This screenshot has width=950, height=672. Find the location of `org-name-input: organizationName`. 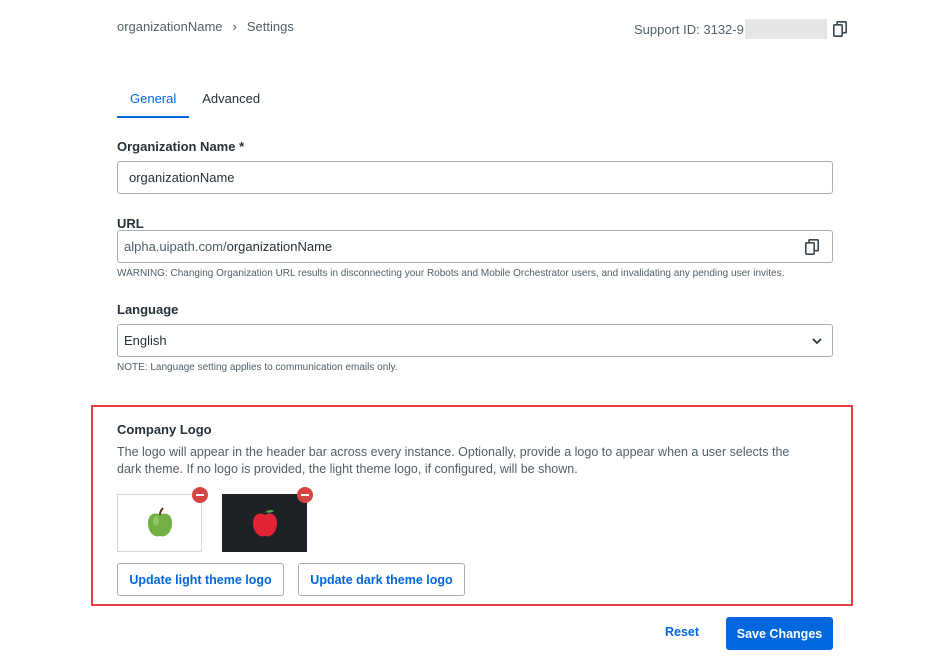

org-name-input: organizationName is located at coordinates (475, 177).